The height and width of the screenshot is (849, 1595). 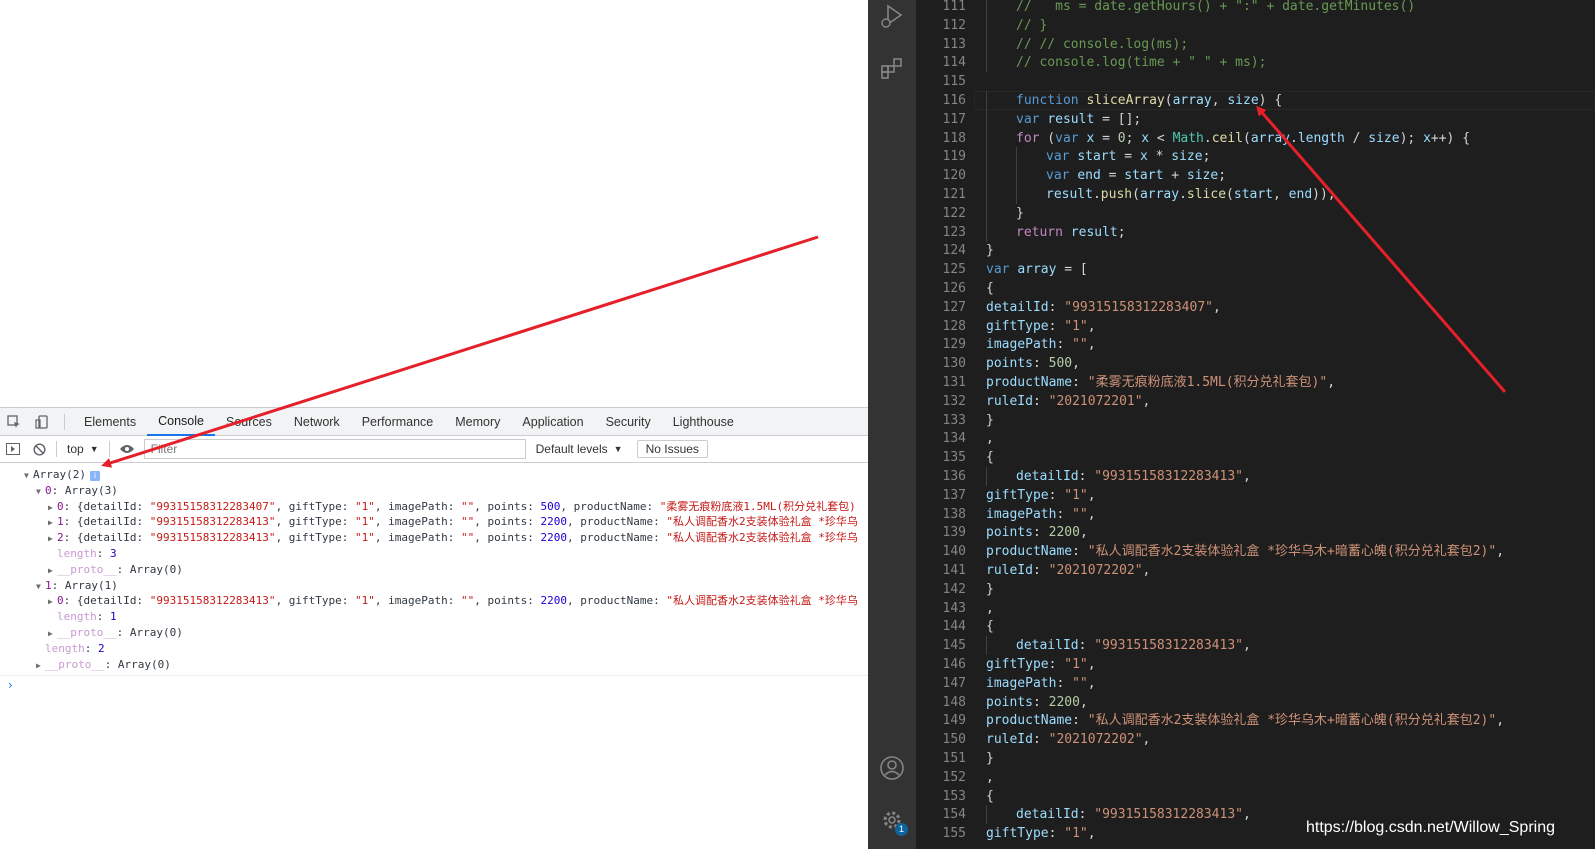 What do you see at coordinates (552, 422) in the screenshot?
I see `tab-application: Application` at bounding box center [552, 422].